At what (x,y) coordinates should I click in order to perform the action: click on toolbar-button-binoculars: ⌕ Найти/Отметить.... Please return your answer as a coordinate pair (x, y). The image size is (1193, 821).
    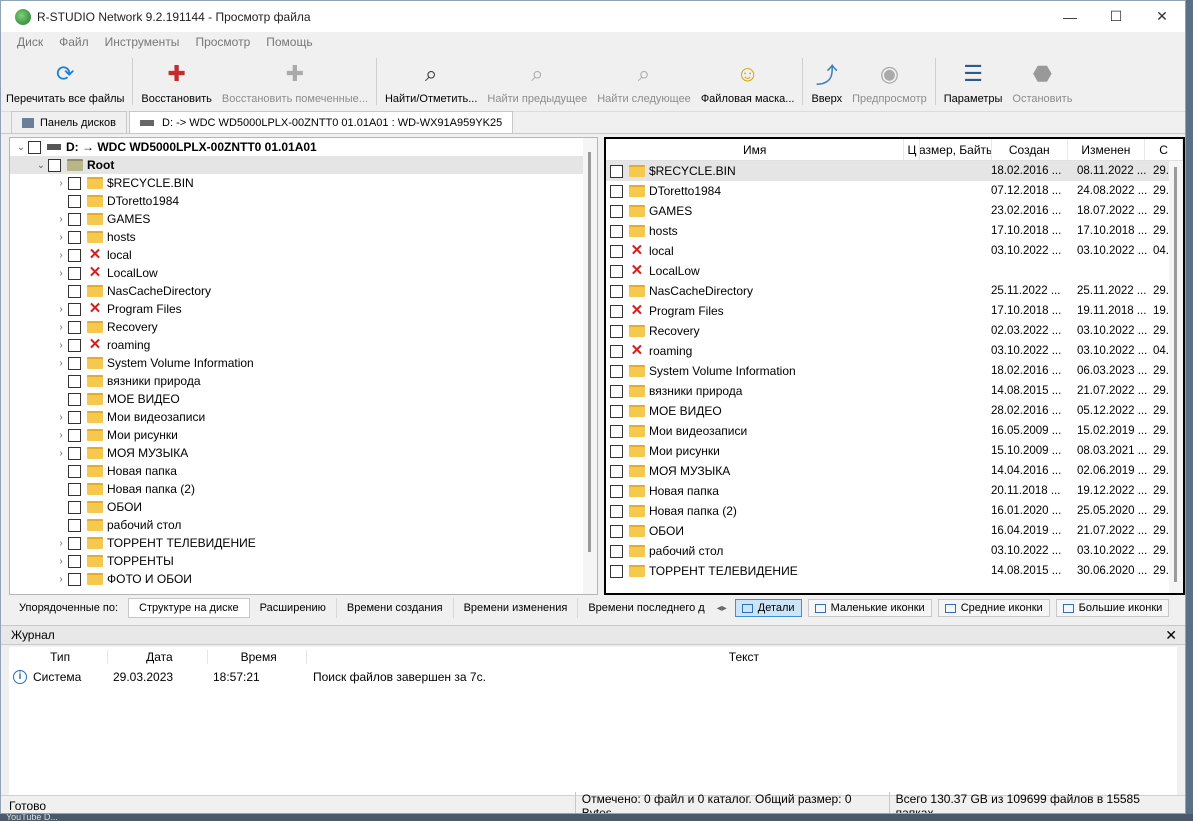
    Looking at the image, I should click on (431, 81).